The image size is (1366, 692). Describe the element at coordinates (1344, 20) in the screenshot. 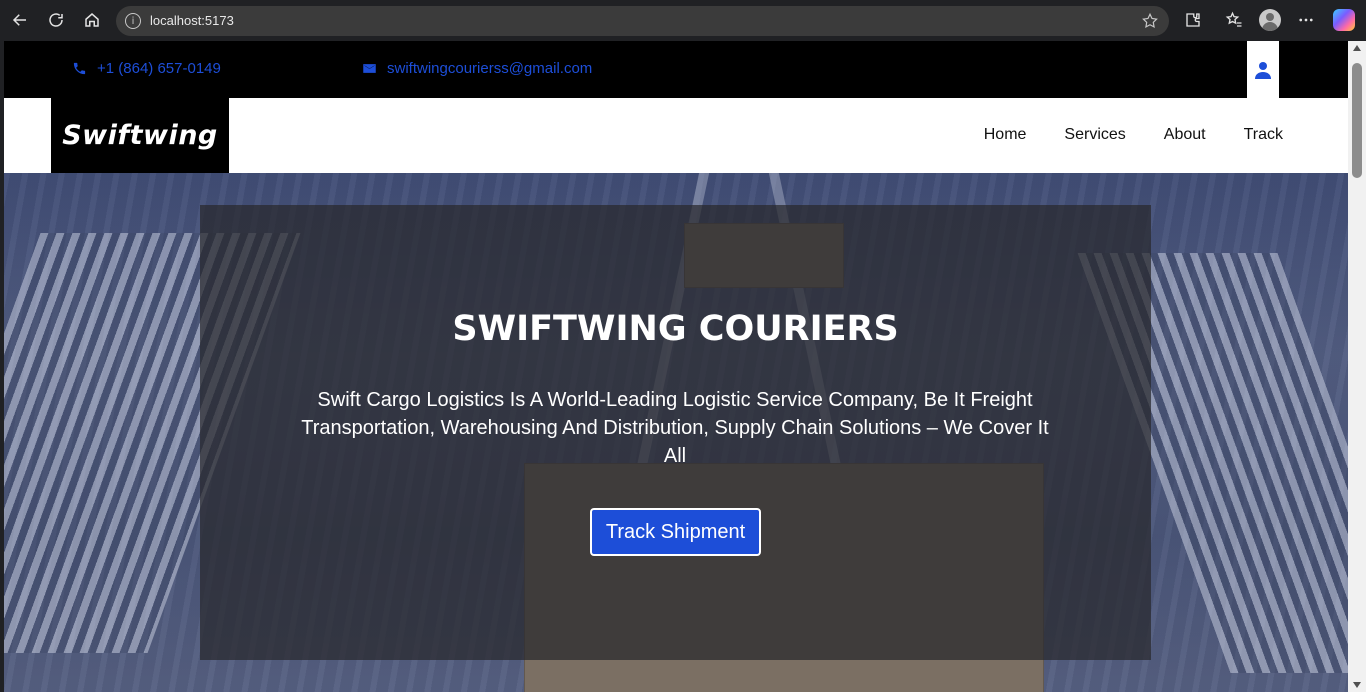

I see `copilot-icon` at that location.